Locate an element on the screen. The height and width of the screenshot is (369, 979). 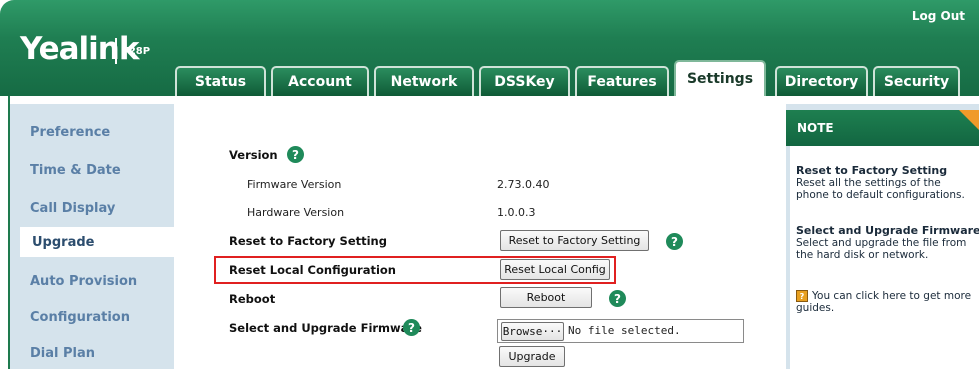
firmware-version-label: Firmware Version is located at coordinates (294, 184).